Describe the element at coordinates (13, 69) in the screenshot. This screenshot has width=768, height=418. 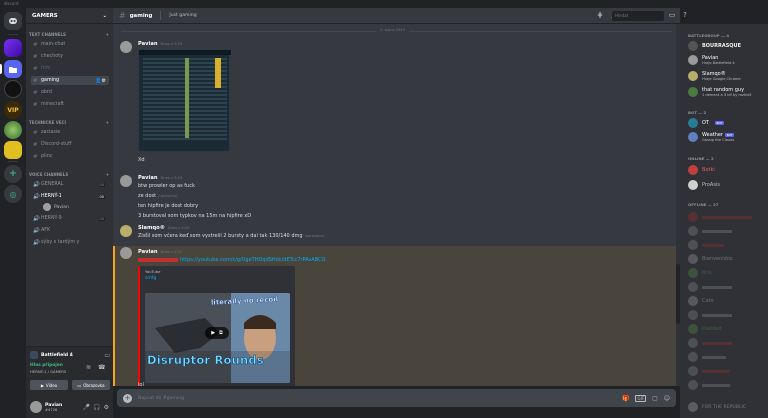
I see `server-icon-blue` at that location.